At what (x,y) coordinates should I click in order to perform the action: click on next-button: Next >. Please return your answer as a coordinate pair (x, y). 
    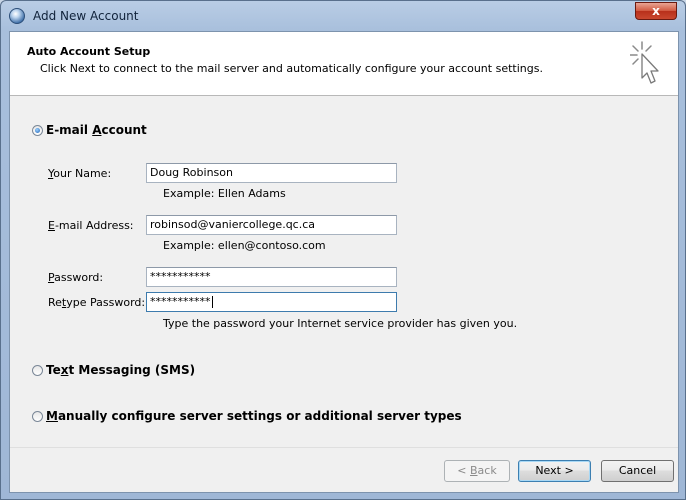
    Looking at the image, I should click on (554, 471).